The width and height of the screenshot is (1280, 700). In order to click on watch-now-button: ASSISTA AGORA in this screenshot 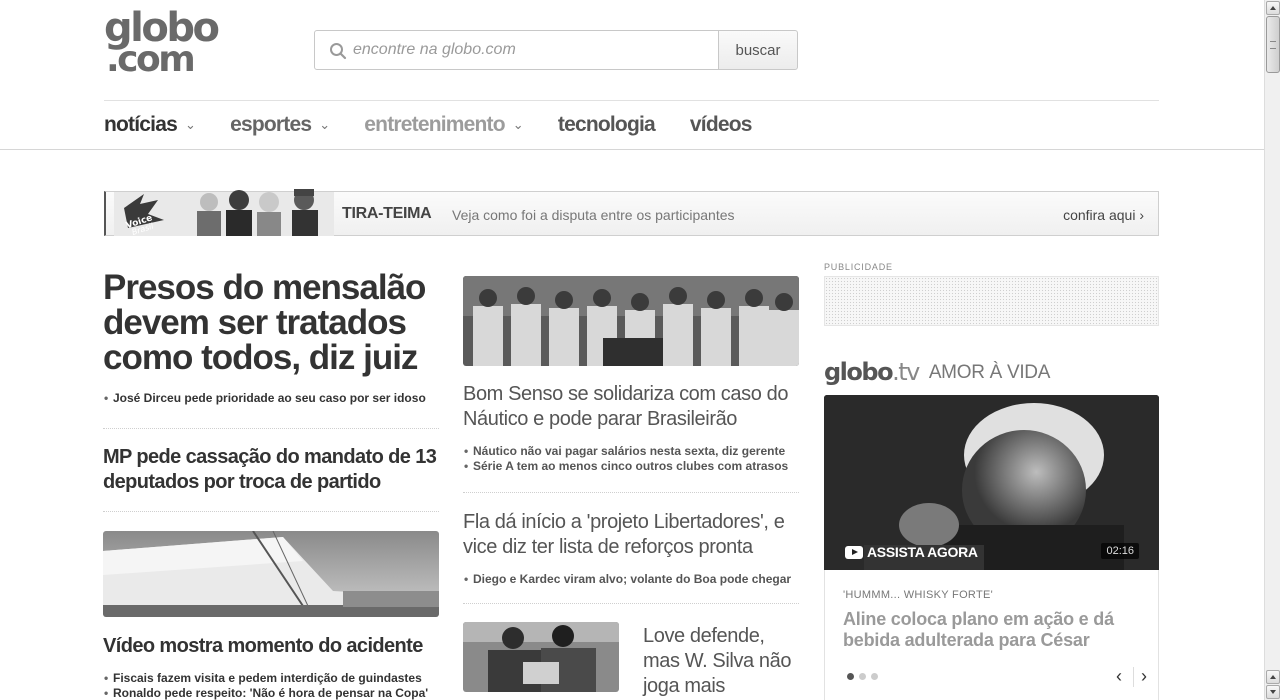, I will do `click(911, 552)`.